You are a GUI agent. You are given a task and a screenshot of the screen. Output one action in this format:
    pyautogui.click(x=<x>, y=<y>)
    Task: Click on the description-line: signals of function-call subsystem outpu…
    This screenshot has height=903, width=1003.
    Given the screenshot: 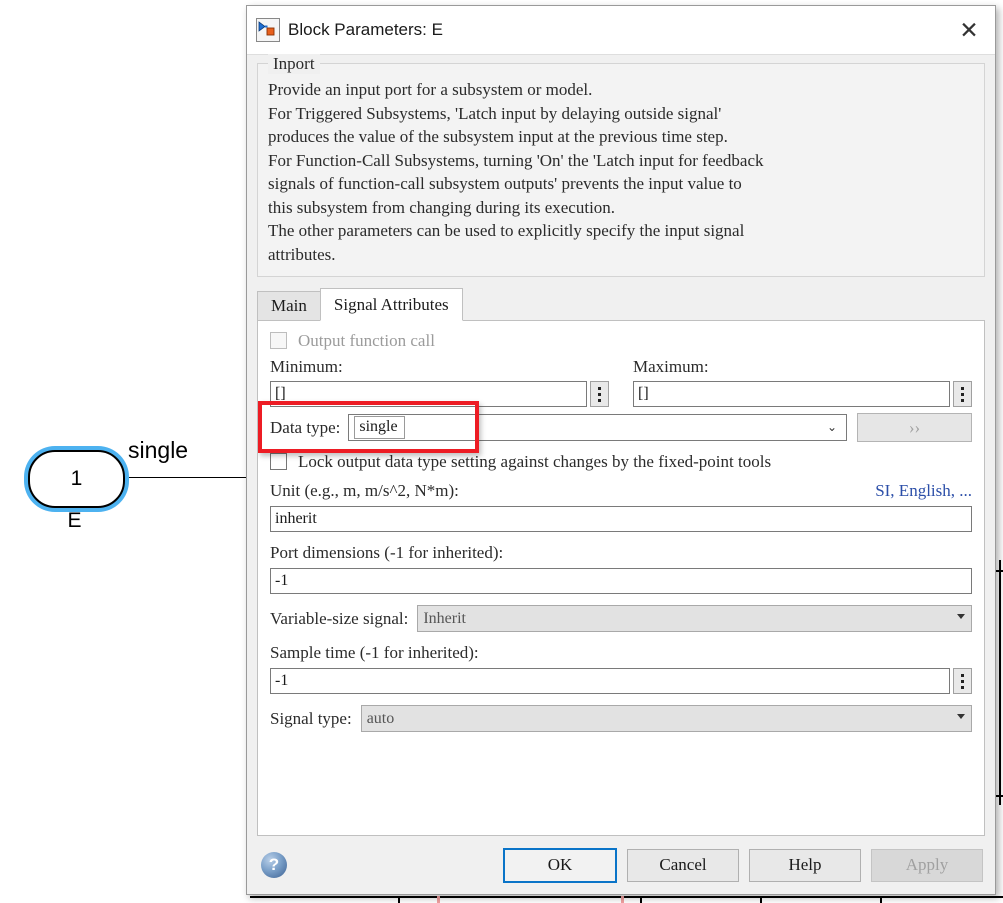 What is the action you would take?
    pyautogui.click(x=505, y=183)
    